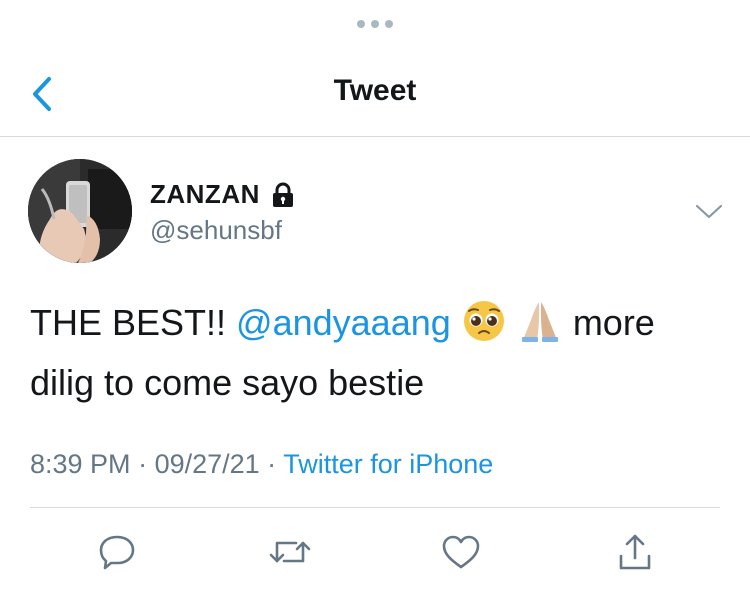 The height and width of the screenshot is (595, 750). I want to click on tweet-text-line2: dilig to come sayo bestie, so click(227, 382).